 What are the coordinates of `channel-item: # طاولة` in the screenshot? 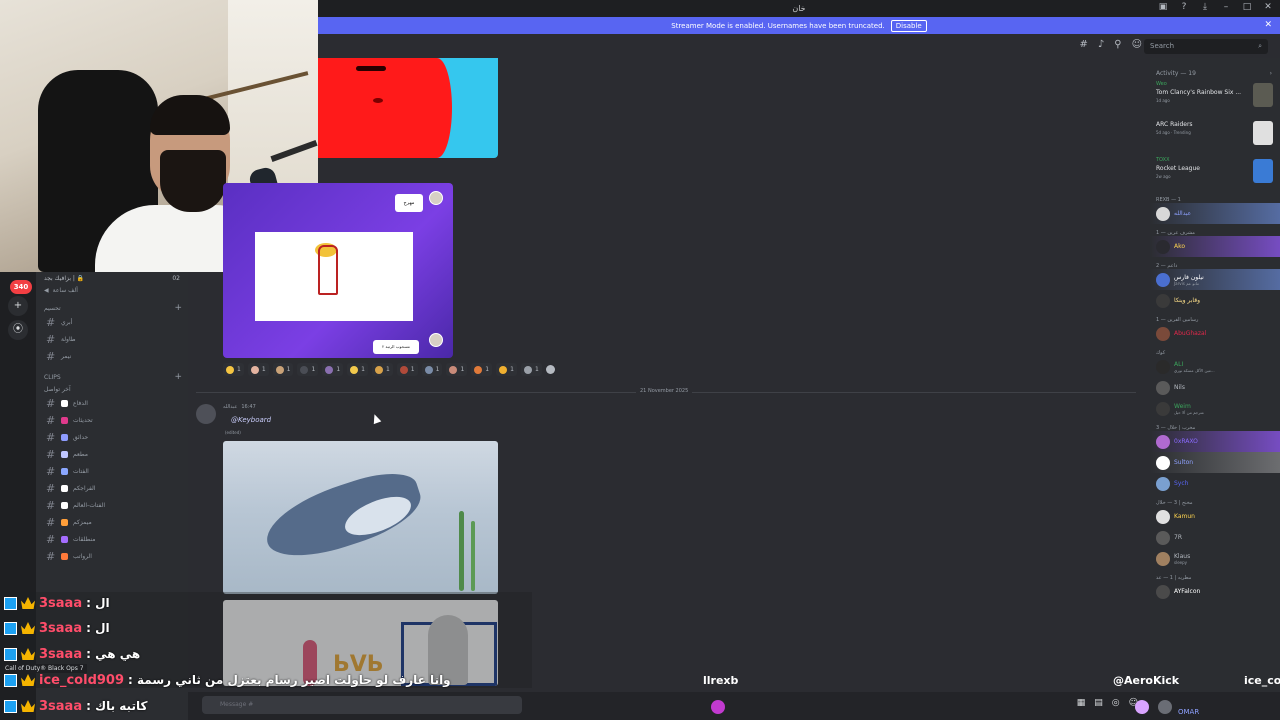 It's located at (112, 339).